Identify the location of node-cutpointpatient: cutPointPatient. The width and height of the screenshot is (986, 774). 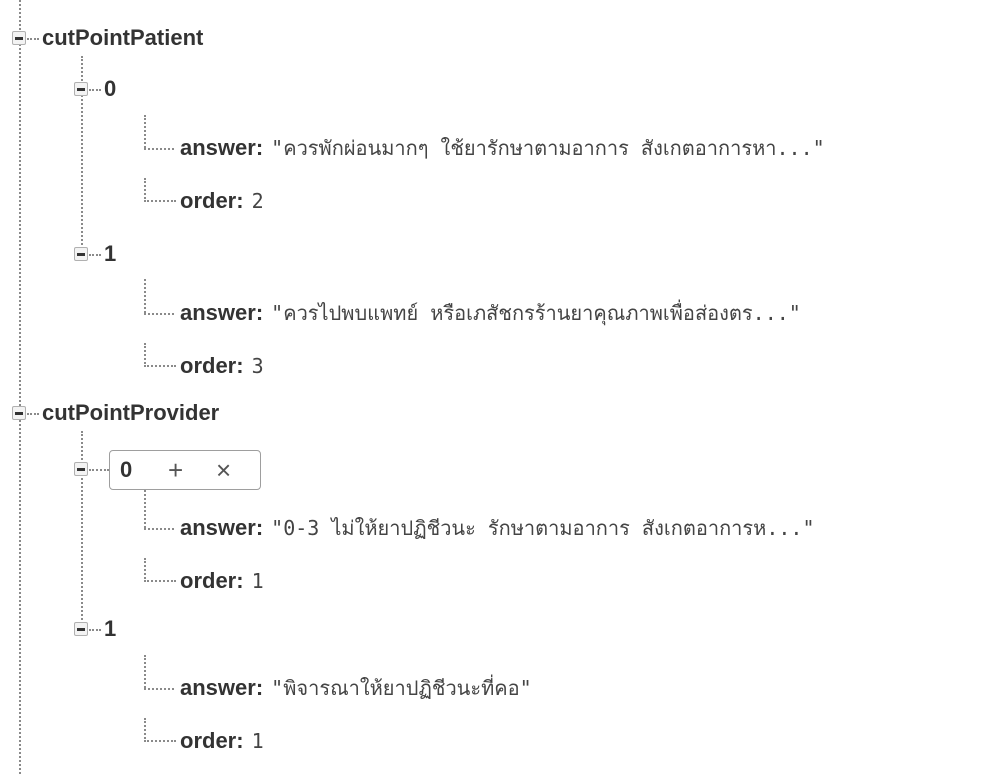
(122, 38).